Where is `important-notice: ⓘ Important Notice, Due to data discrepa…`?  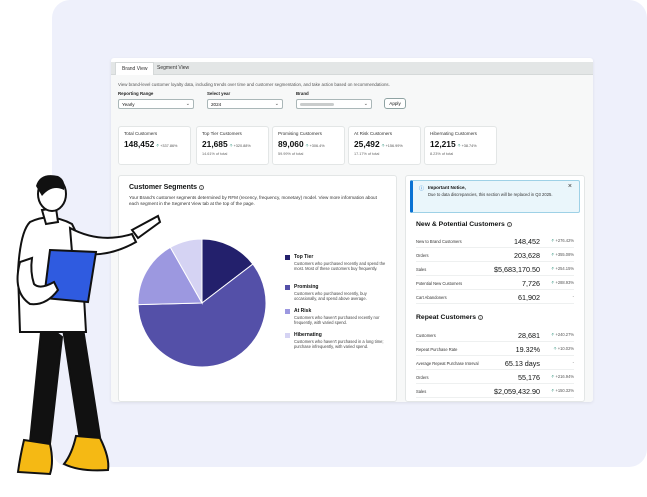 important-notice: ⓘ Important Notice, Due to data discrepa… is located at coordinates (495, 196).